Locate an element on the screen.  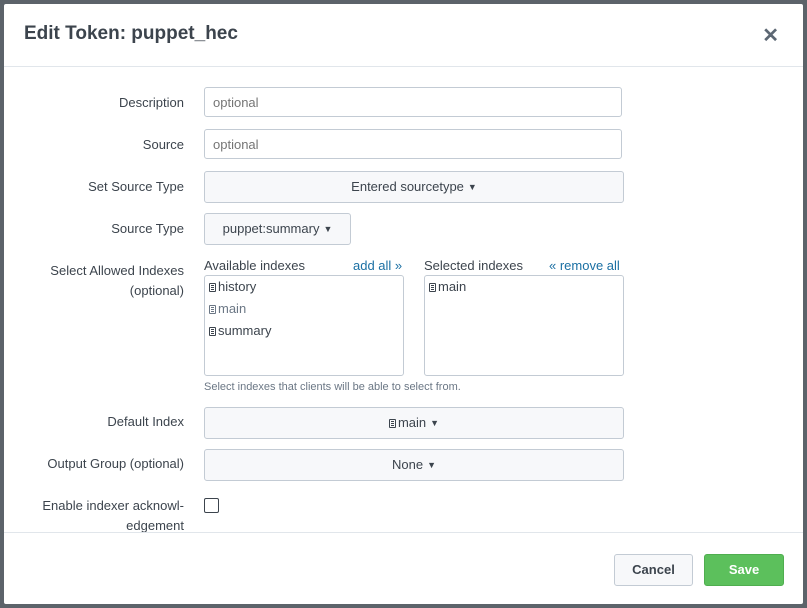
save-button: Save is located at coordinates (744, 570).